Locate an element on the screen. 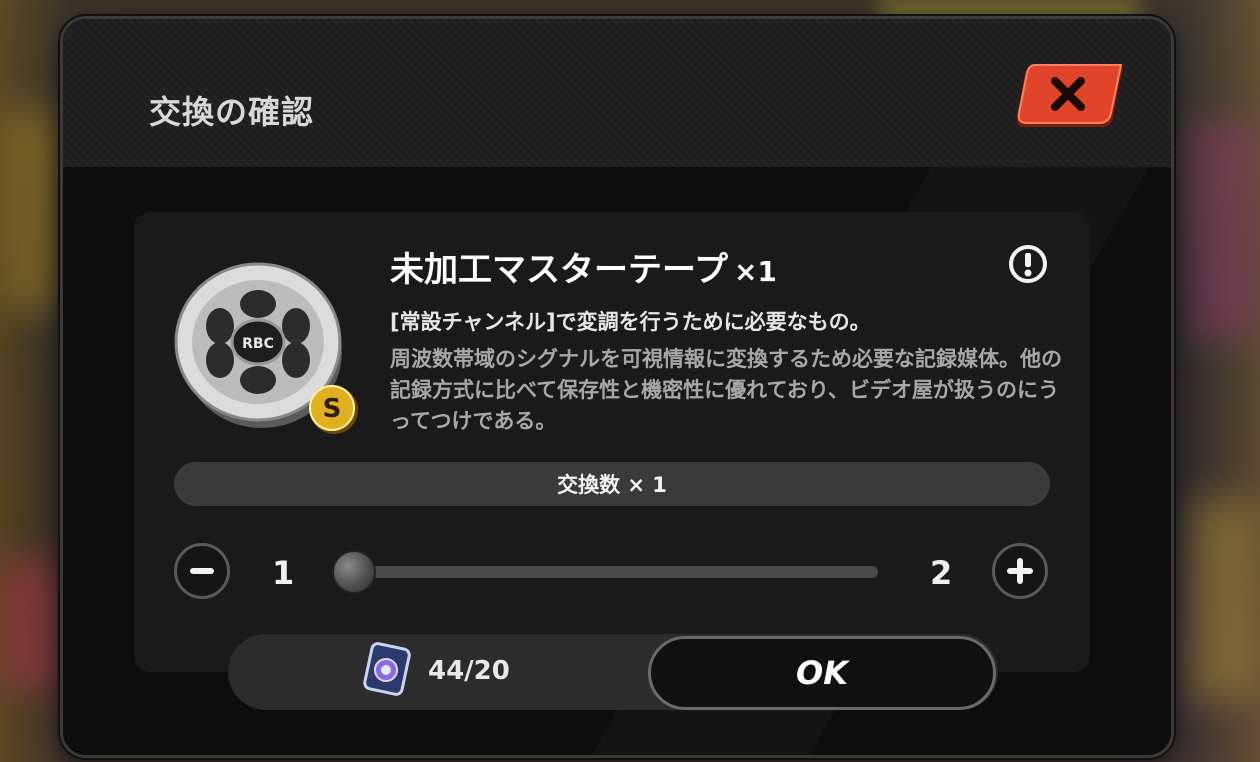 This screenshot has height=762, width=1260. close-button is located at coordinates (1072, 97).